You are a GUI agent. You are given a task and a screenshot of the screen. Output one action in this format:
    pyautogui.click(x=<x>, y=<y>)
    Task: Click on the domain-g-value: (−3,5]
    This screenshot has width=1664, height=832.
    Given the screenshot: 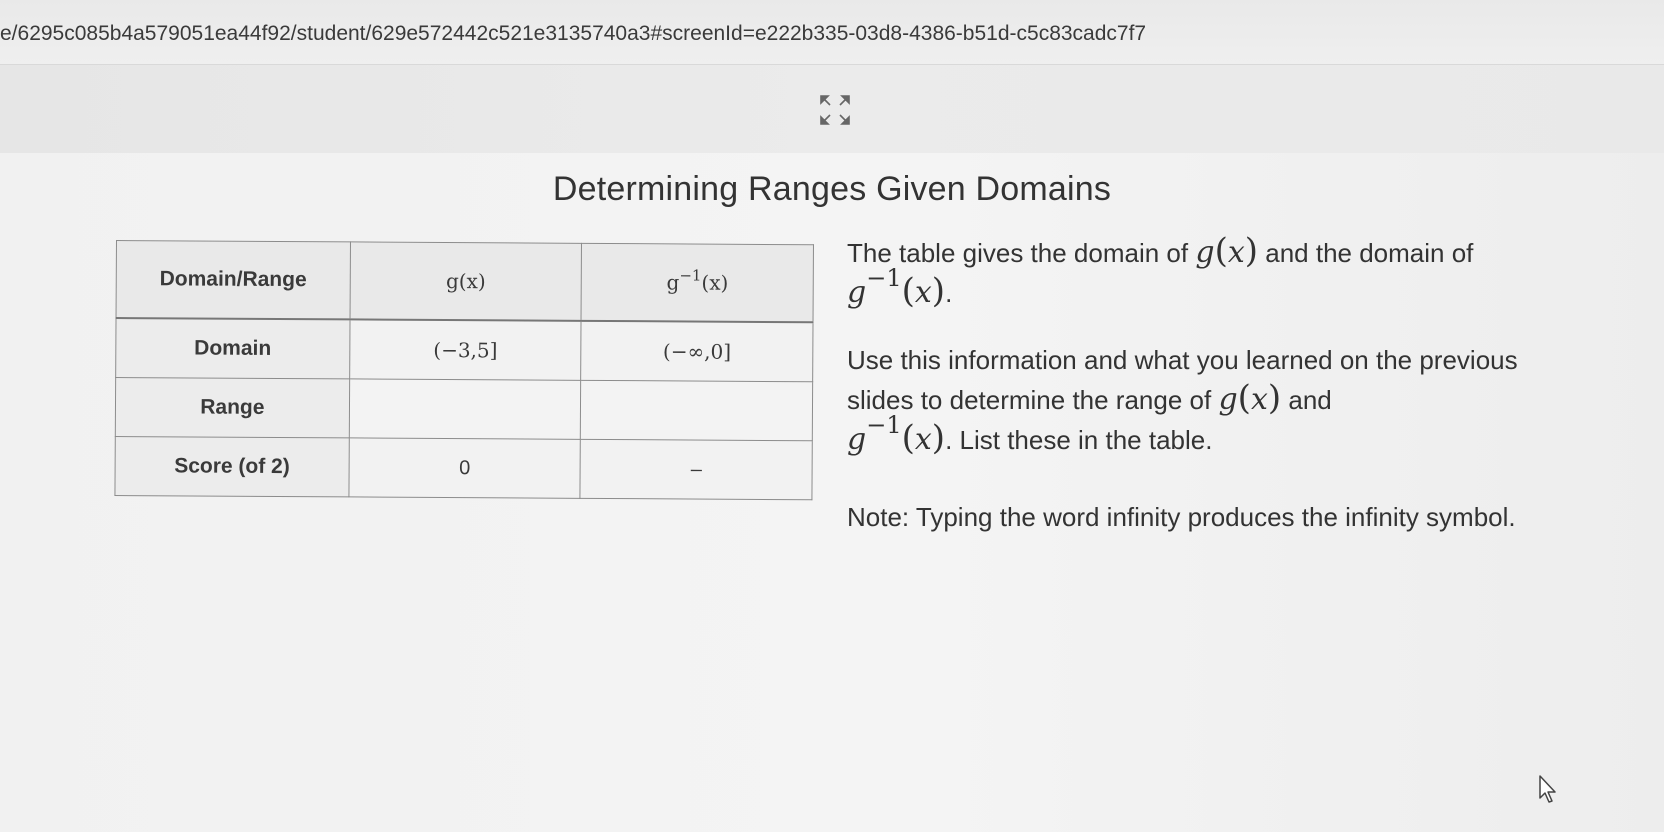 What is the action you would take?
    pyautogui.click(x=465, y=350)
    